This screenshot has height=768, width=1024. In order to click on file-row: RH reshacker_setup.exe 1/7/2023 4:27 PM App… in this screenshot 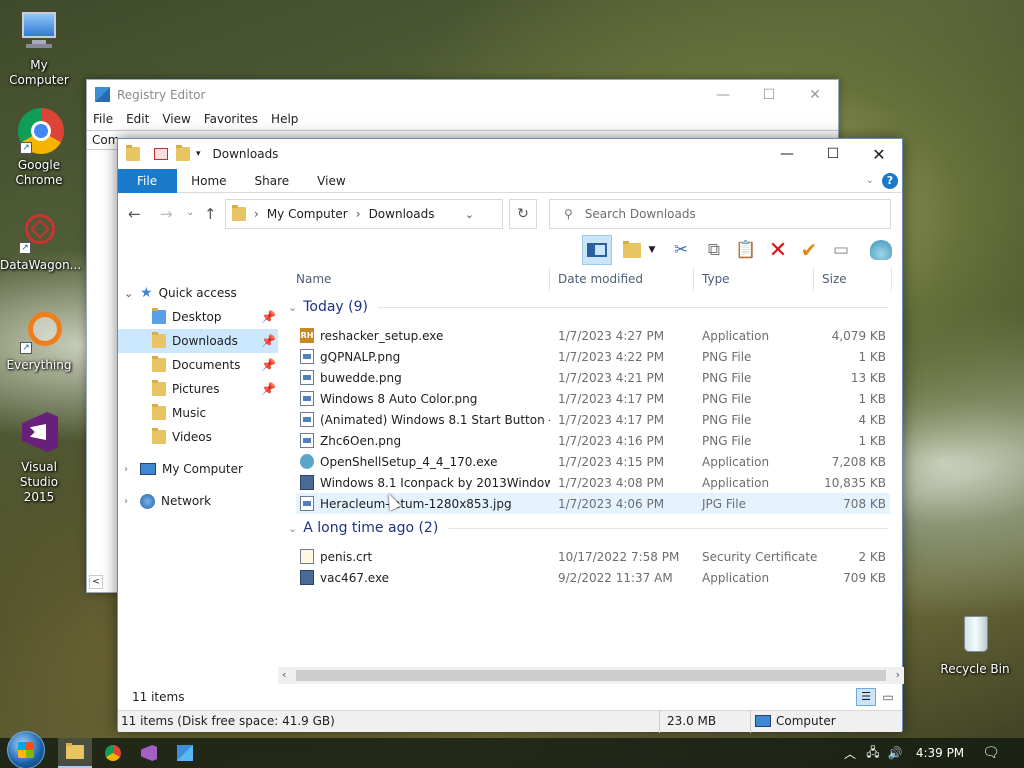, I will do `click(593, 335)`.